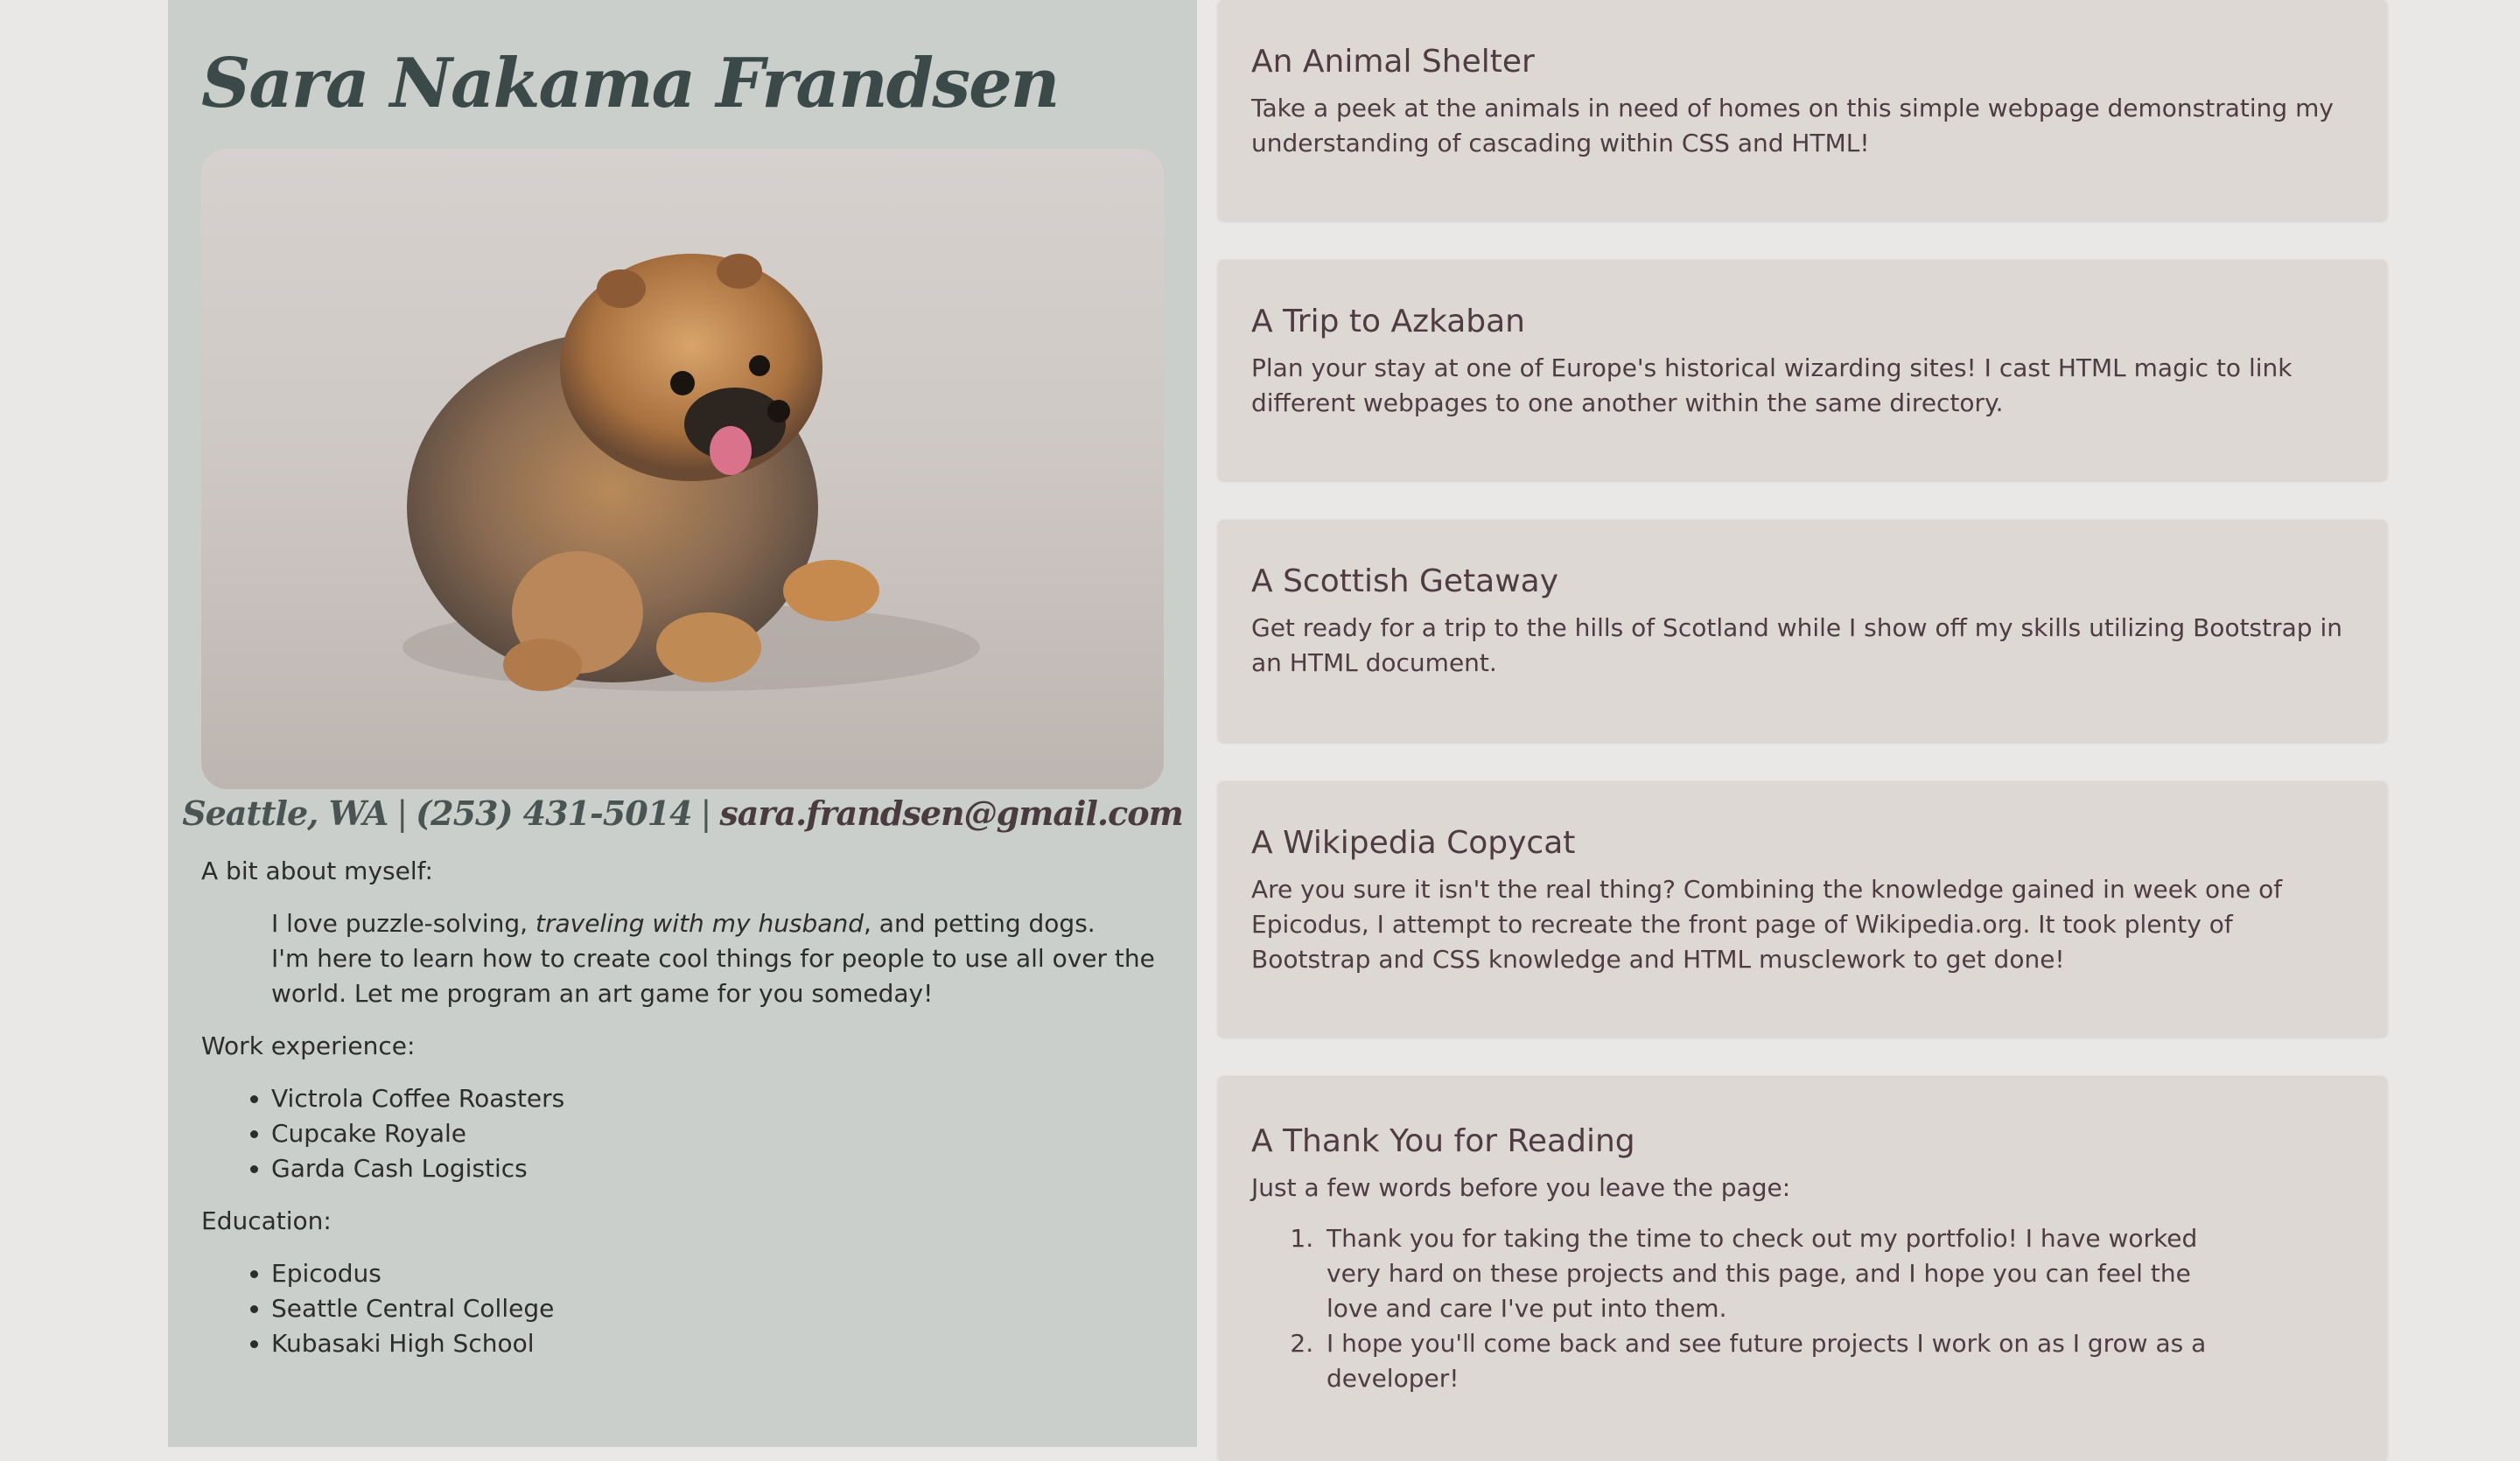  I want to click on work-item: Cupcake Royale, so click(717, 1133).